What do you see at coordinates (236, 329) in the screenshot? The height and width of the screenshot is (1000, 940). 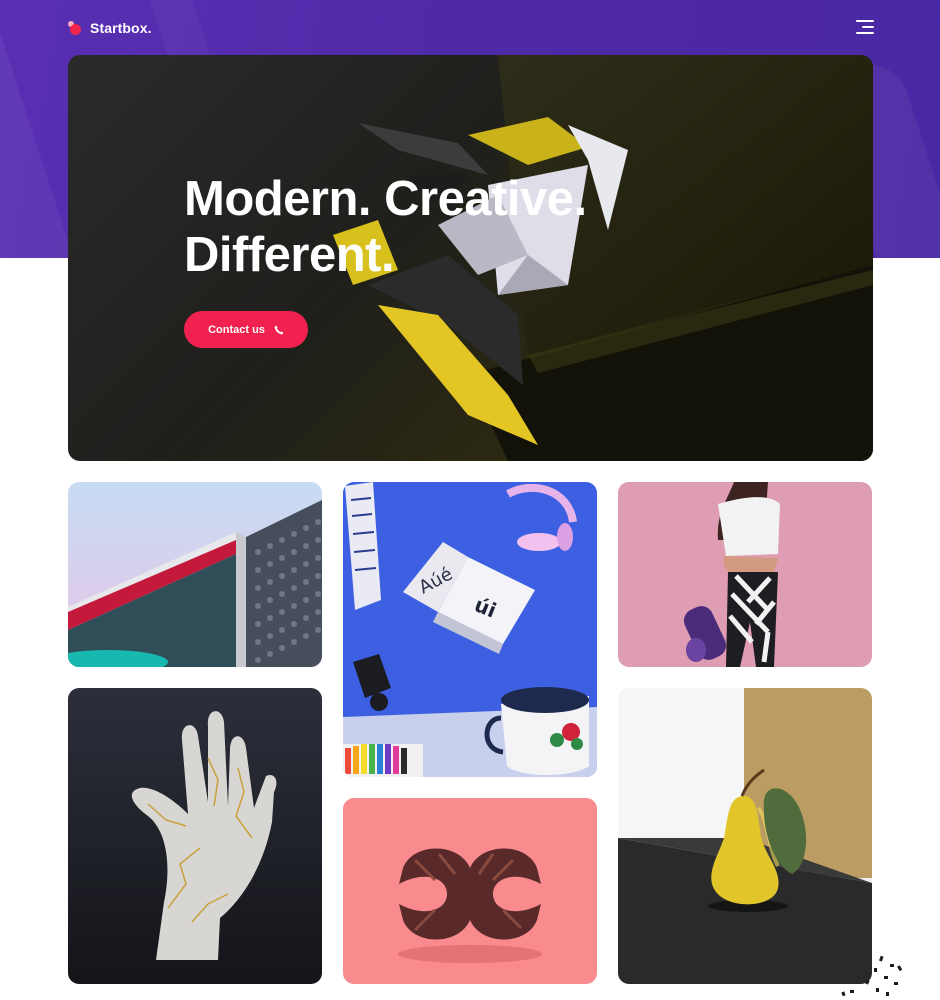 I see `contact-us-label: Contact us` at bounding box center [236, 329].